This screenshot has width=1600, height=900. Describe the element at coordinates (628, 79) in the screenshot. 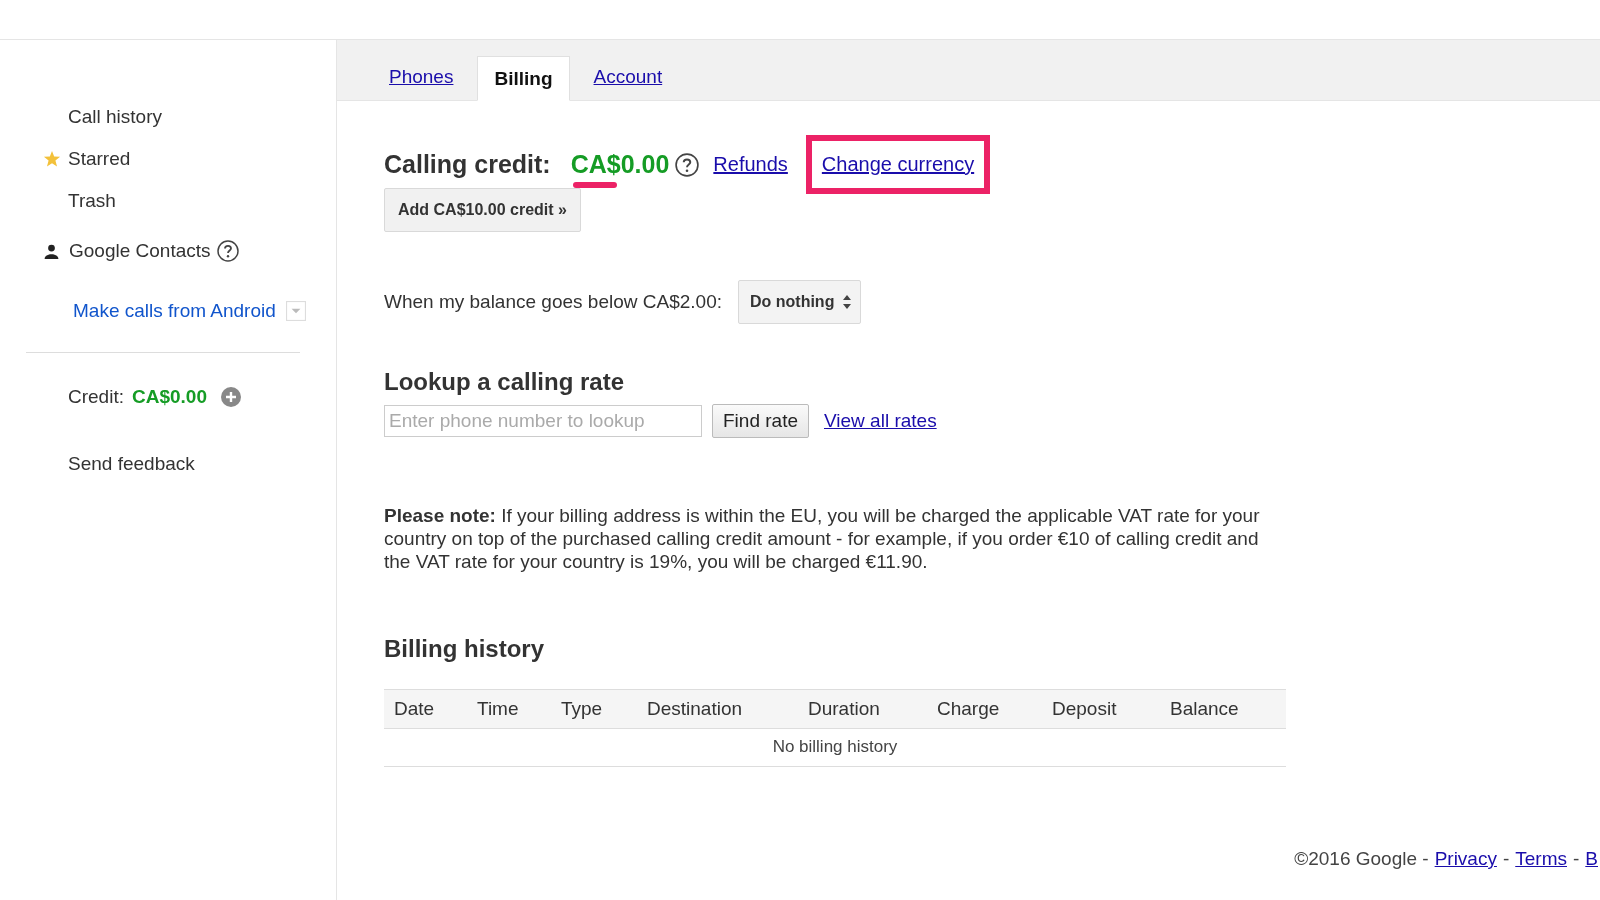

I see `tab: Account` at that location.